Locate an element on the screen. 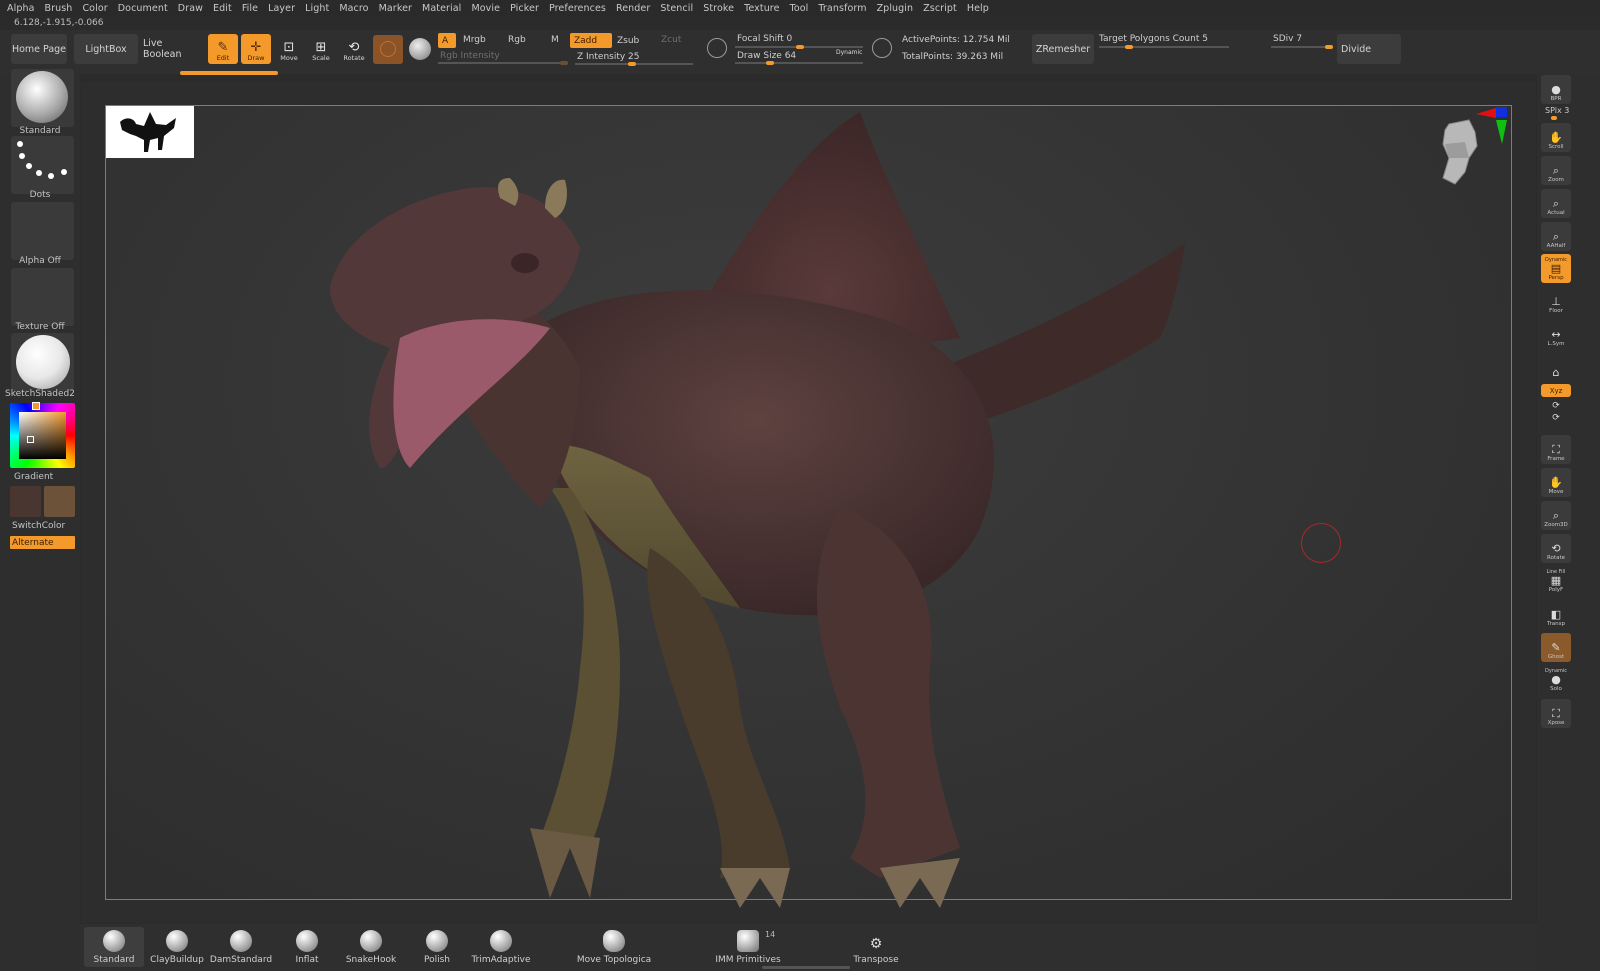 This screenshot has width=1600, height=971. menu-material: Material is located at coordinates (441, 8).